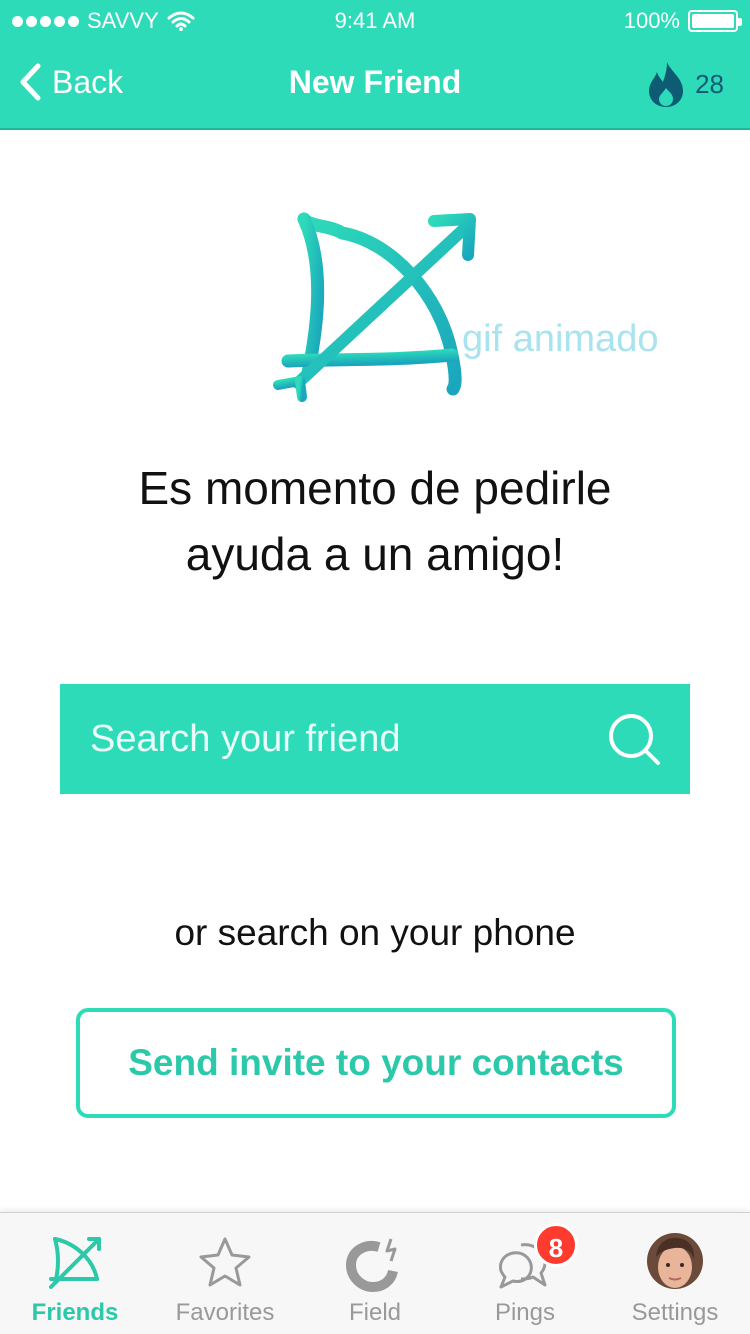 Image resolution: width=750 pixels, height=1334 pixels. Describe the element at coordinates (666, 84) in the screenshot. I see `flame-icon` at that location.